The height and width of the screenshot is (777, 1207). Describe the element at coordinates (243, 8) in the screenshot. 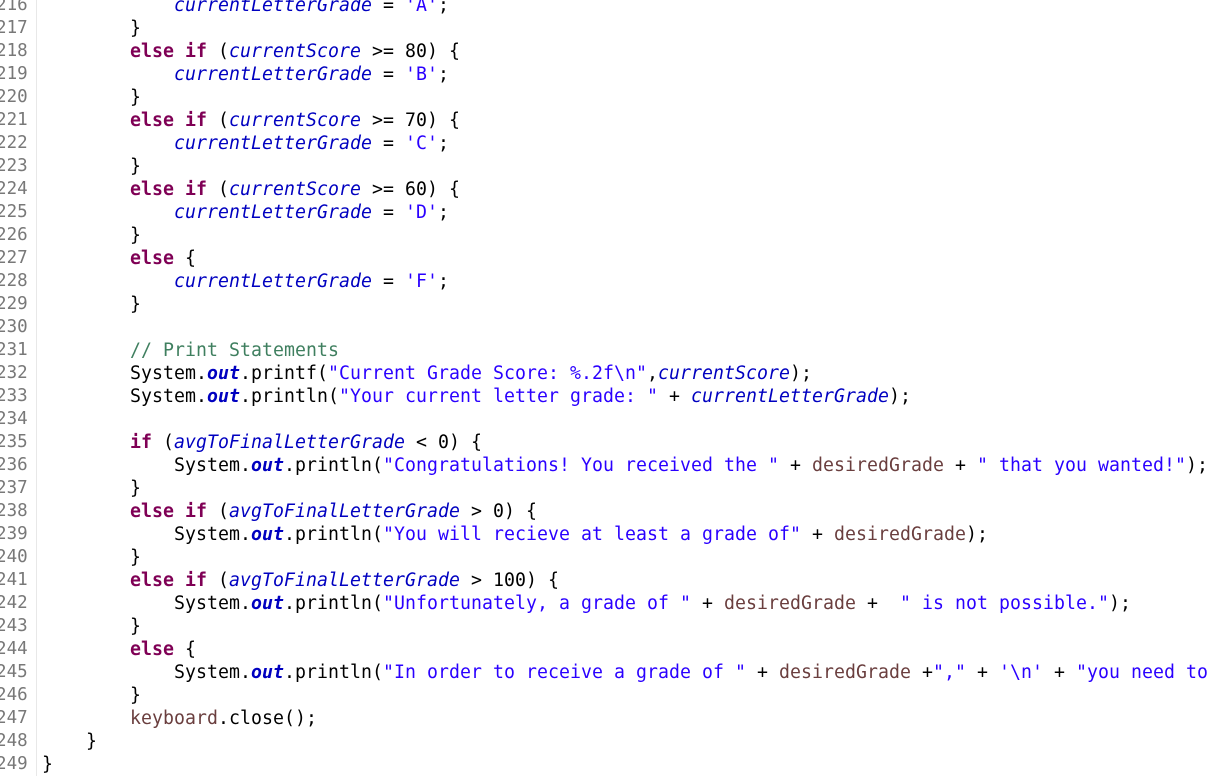

I see `code-content: currentLetterGrade = 'A';` at that location.